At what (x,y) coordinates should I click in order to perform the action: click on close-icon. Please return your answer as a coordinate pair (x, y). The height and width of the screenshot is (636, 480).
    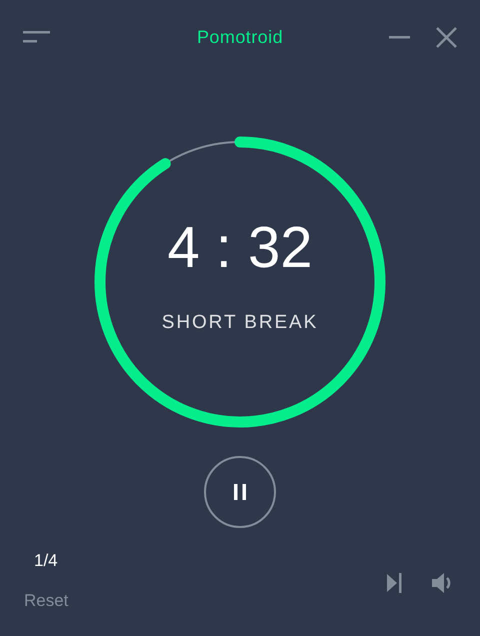
    Looking at the image, I should click on (446, 37).